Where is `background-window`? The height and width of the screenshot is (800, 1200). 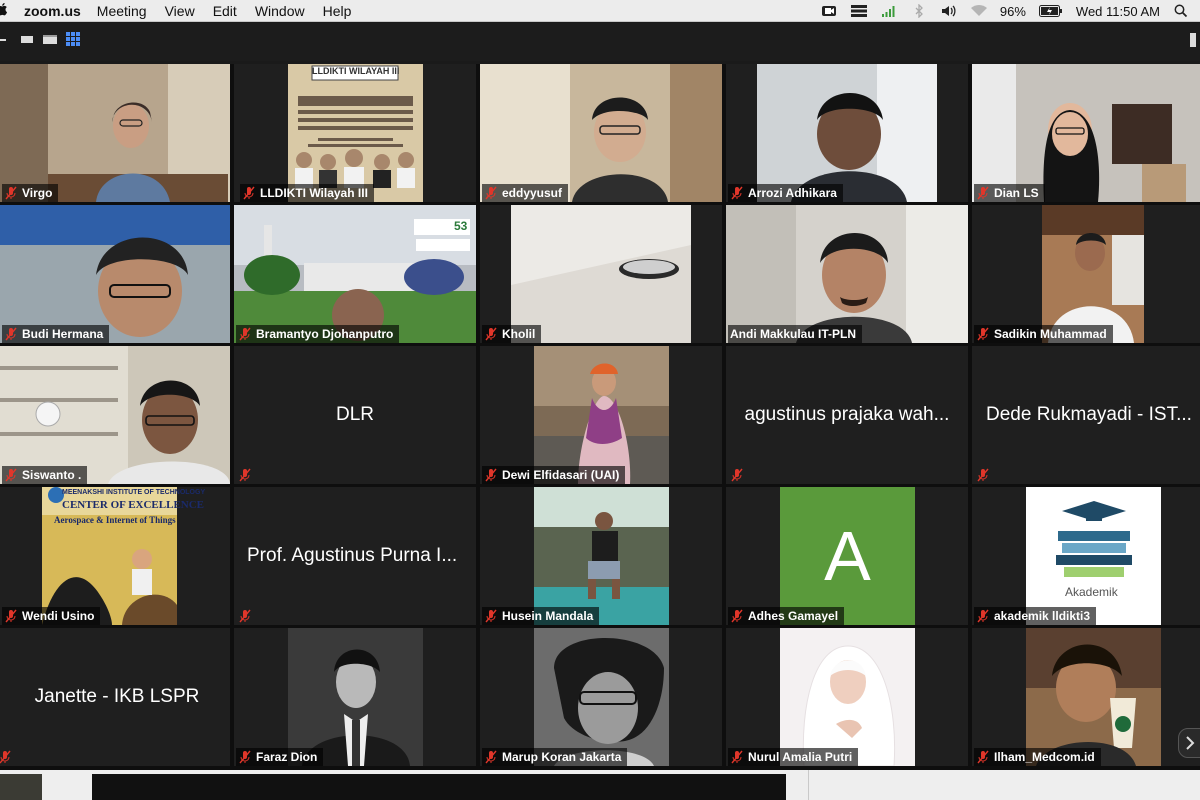
background-window is located at coordinates (439, 787).